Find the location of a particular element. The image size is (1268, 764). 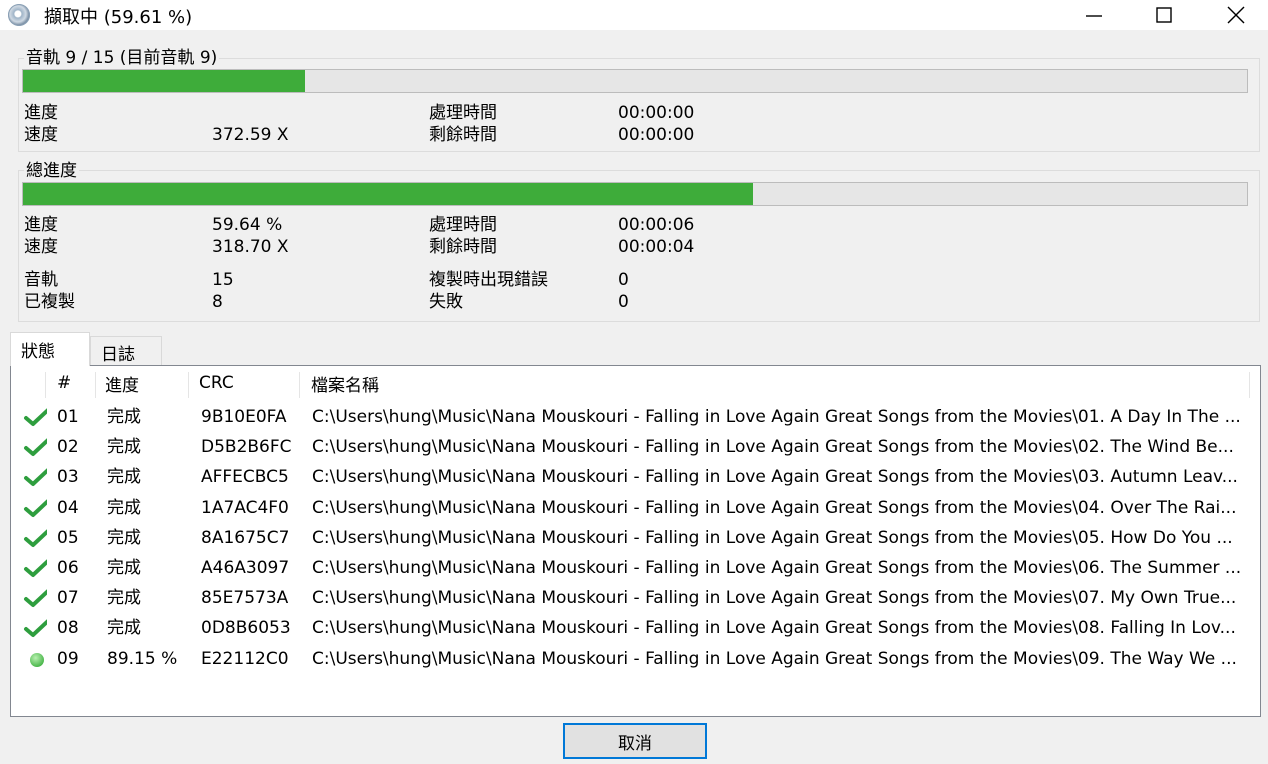

in-progress-dot-icon is located at coordinates (37, 659).